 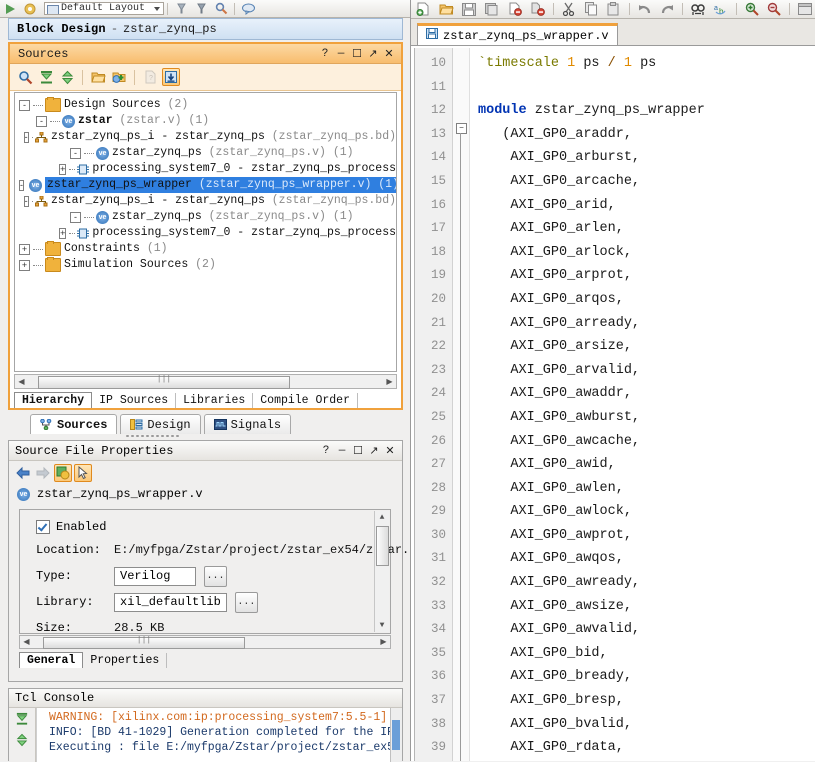 I want to click on zoom-out-icon, so click(x=775, y=9).